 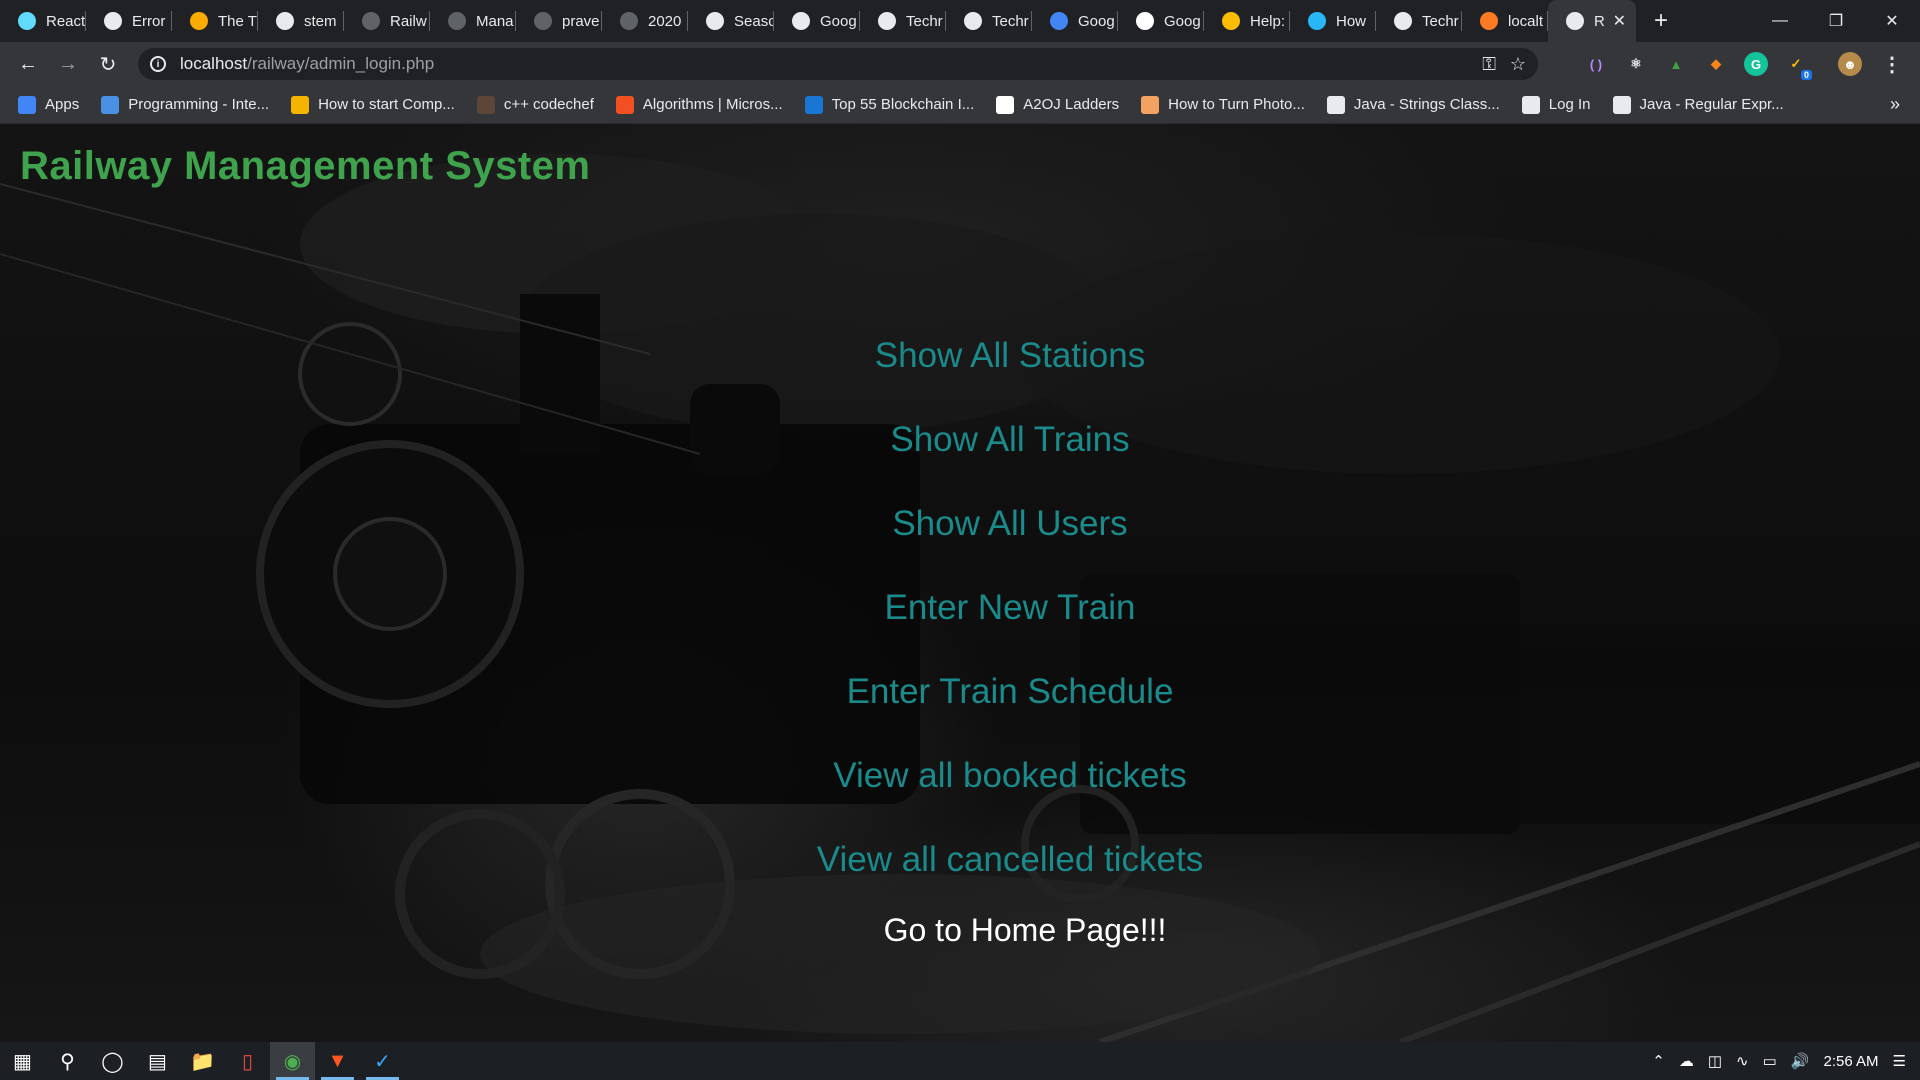 What do you see at coordinates (199, 21) in the screenshot?
I see `page-icon` at bounding box center [199, 21].